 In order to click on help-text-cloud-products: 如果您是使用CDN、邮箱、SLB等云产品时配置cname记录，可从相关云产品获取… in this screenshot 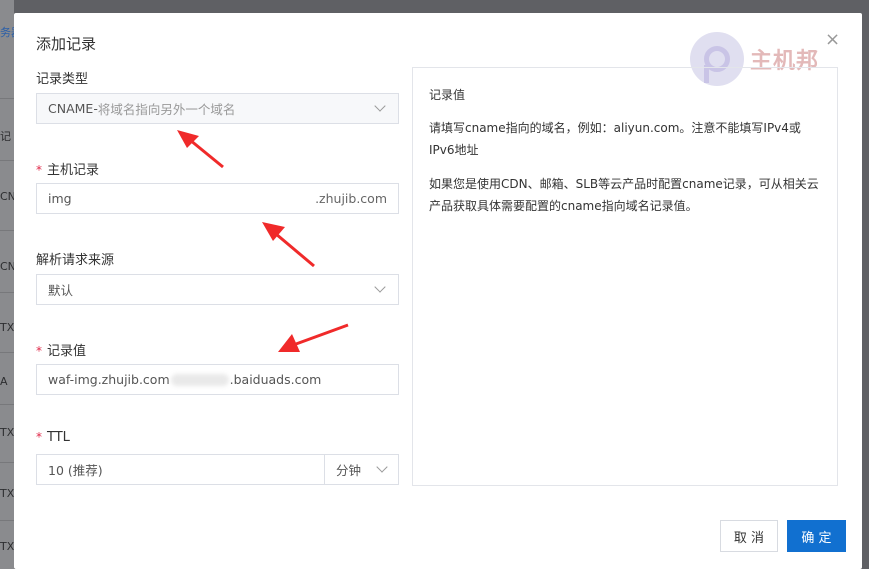, I will do `click(624, 195)`.